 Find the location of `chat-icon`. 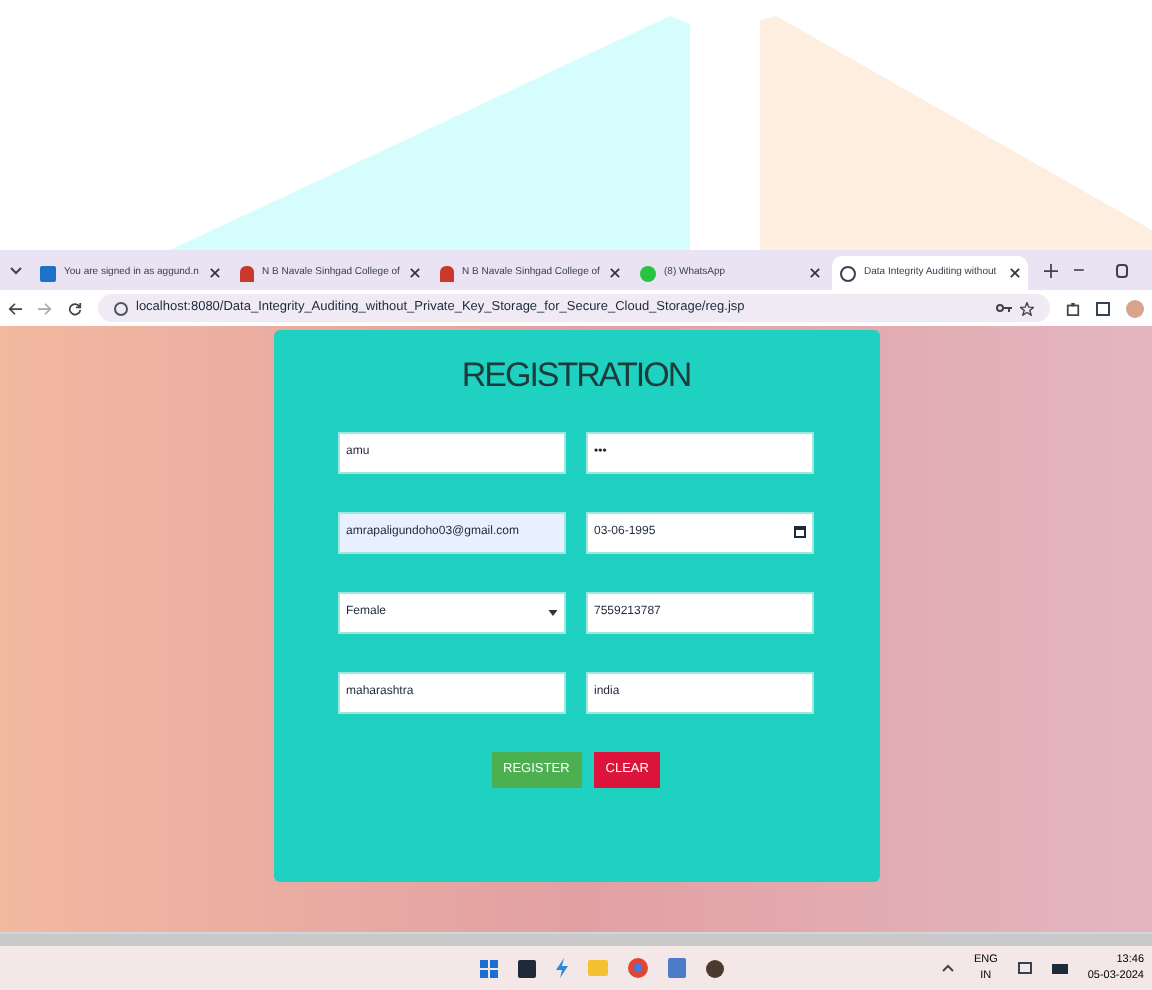

chat-icon is located at coordinates (648, 273).